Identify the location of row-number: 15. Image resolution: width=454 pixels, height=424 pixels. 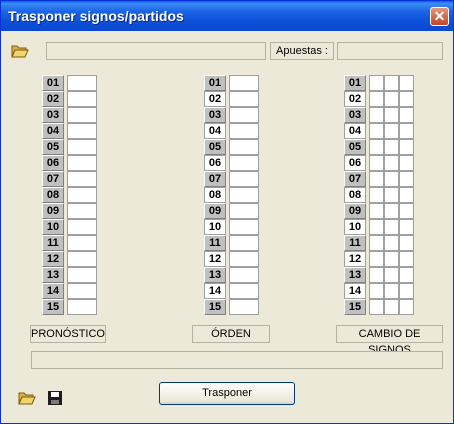
(53, 307).